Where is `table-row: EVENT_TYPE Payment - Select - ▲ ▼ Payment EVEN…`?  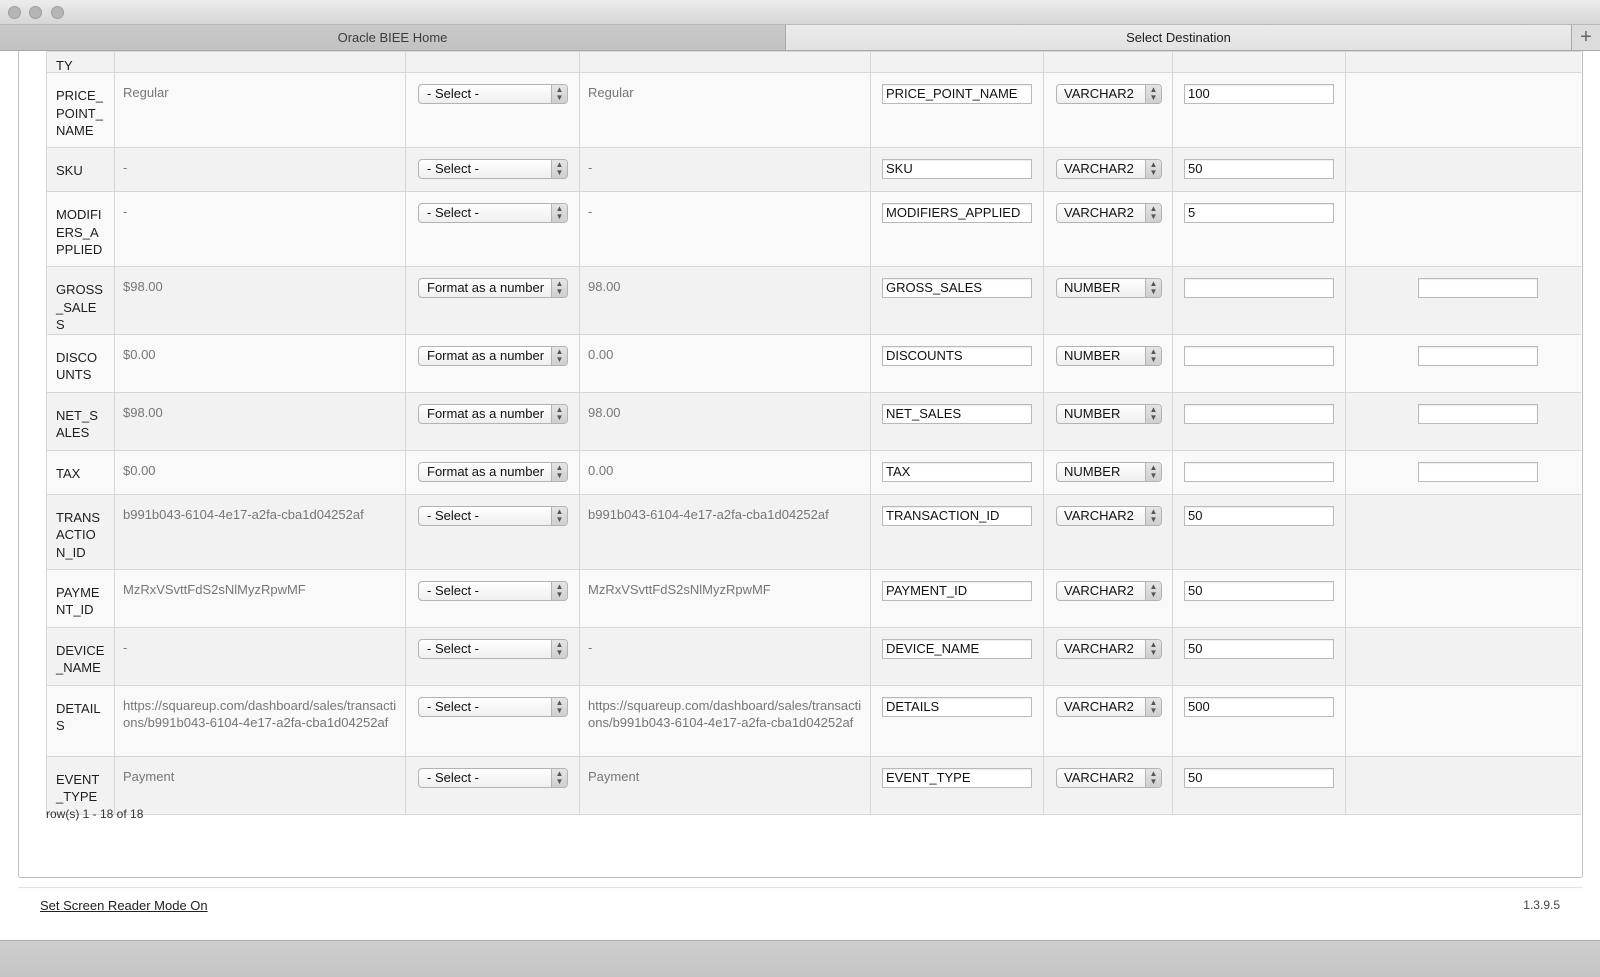
table-row: EVENT_TYPE Payment - Select - ▲ ▼ Payment EVEN… is located at coordinates (813, 785).